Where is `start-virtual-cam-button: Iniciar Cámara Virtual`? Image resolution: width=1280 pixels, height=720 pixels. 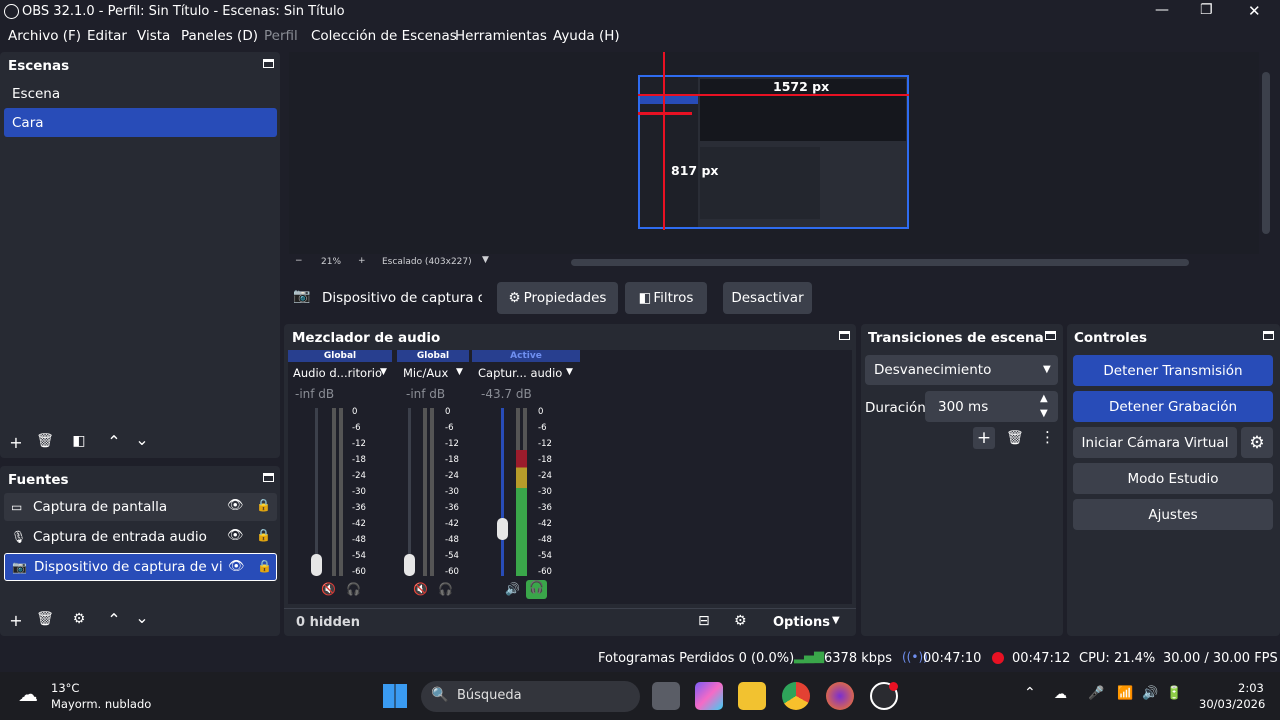 start-virtual-cam-button: Iniciar Cámara Virtual is located at coordinates (1155, 442).